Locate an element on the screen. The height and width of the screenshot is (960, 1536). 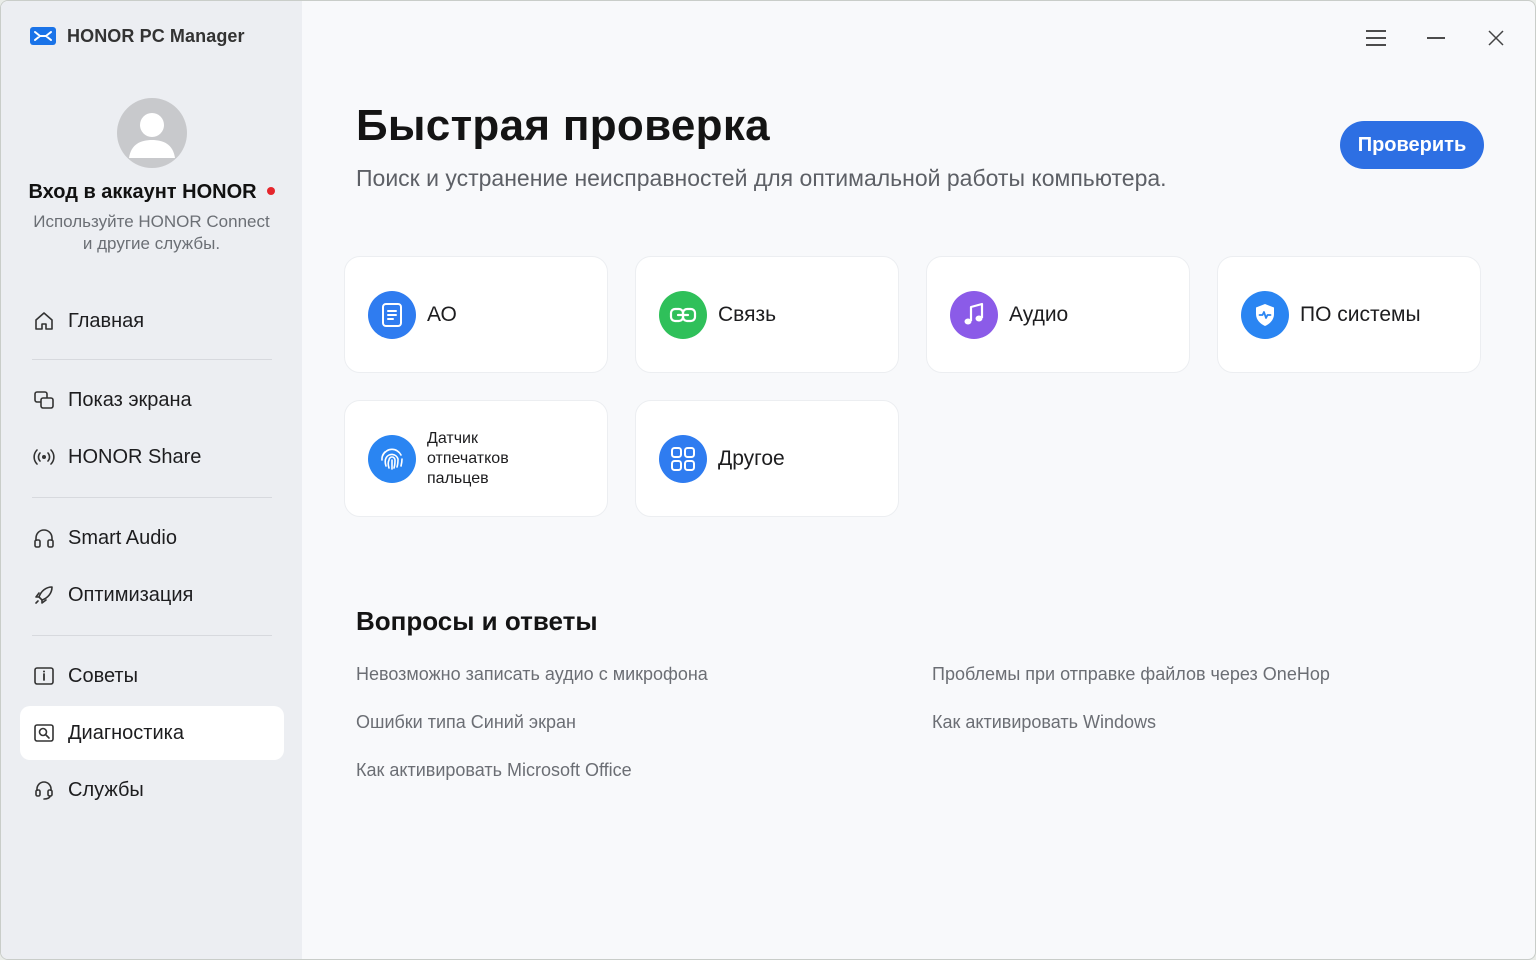
card-label: Другое is located at coordinates (751, 458).